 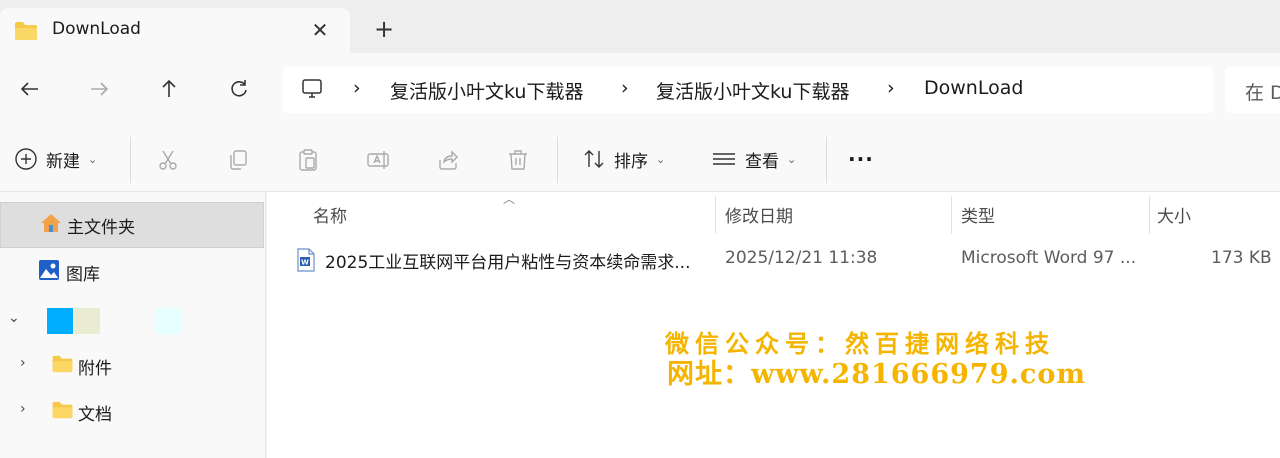 What do you see at coordinates (631, 161) in the screenshot?
I see `sort-label: 排序` at bounding box center [631, 161].